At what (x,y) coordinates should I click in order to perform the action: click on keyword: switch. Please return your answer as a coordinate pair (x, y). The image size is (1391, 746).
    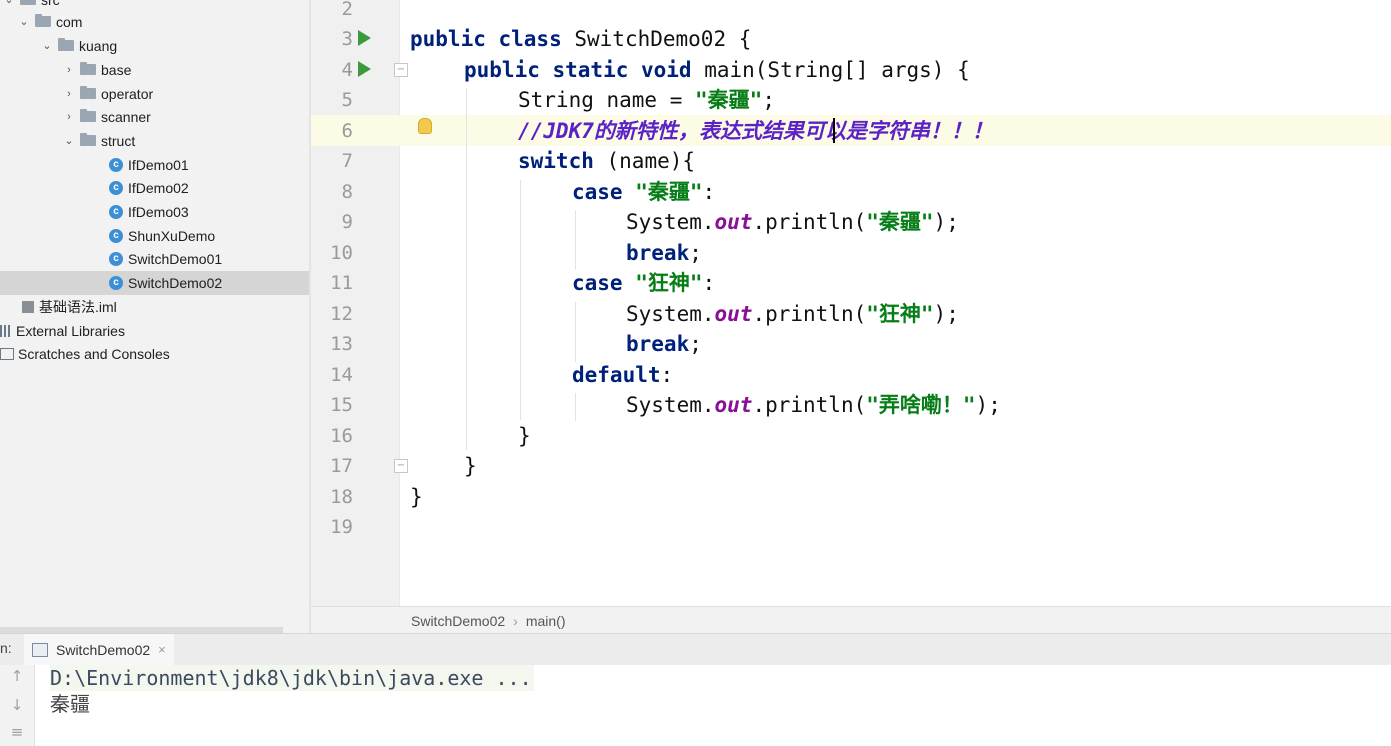
    Looking at the image, I should click on (562, 161).